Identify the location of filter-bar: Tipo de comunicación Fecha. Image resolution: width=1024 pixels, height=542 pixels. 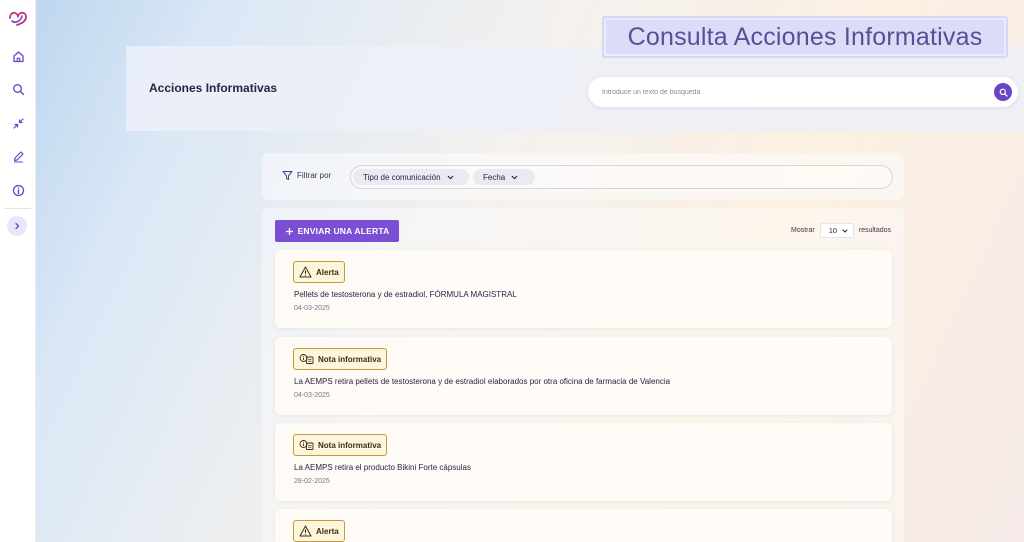
(621, 177).